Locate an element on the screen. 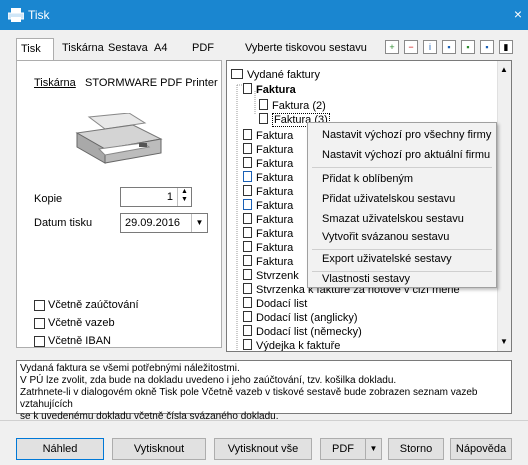 This screenshot has width=528, height=465. window-title: Tisk is located at coordinates (39, 15).